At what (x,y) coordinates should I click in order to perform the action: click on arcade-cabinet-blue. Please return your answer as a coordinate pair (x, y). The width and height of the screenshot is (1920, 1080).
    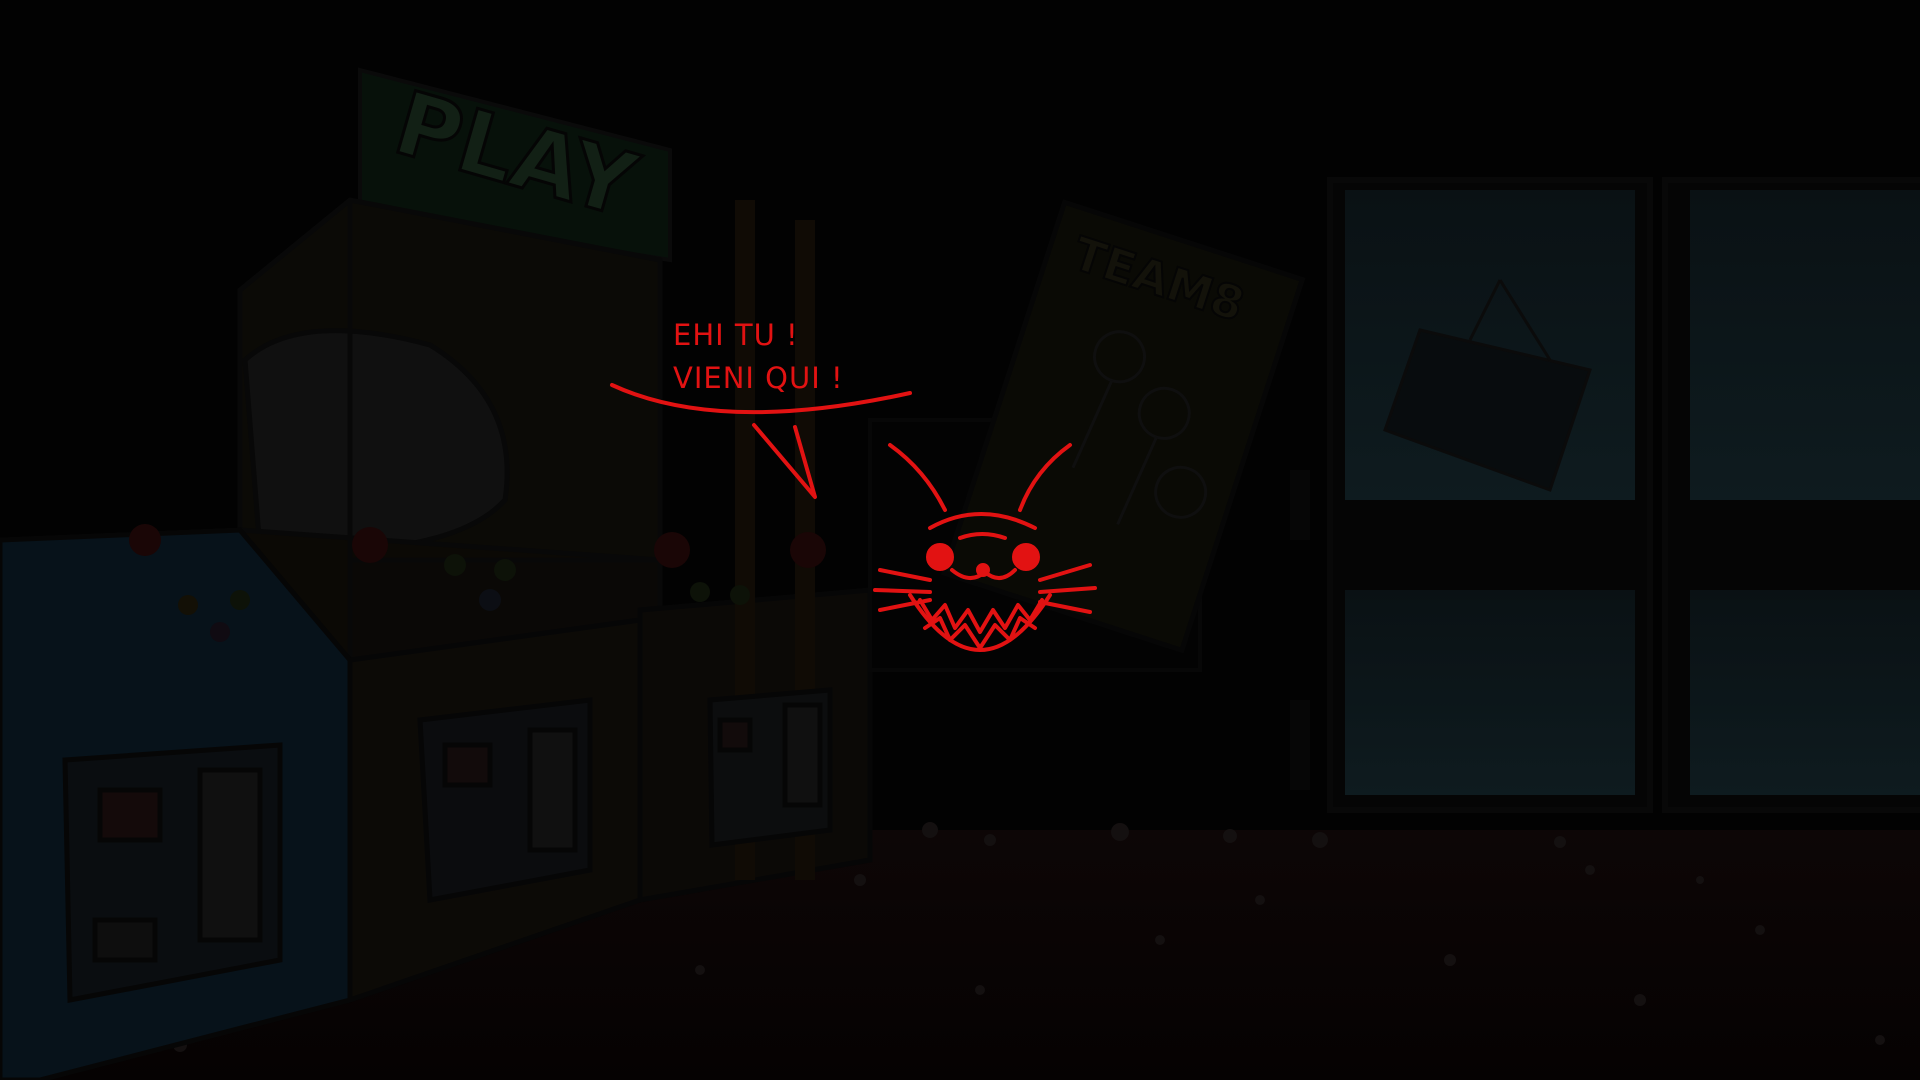
    Looking at the image, I should click on (176, 803).